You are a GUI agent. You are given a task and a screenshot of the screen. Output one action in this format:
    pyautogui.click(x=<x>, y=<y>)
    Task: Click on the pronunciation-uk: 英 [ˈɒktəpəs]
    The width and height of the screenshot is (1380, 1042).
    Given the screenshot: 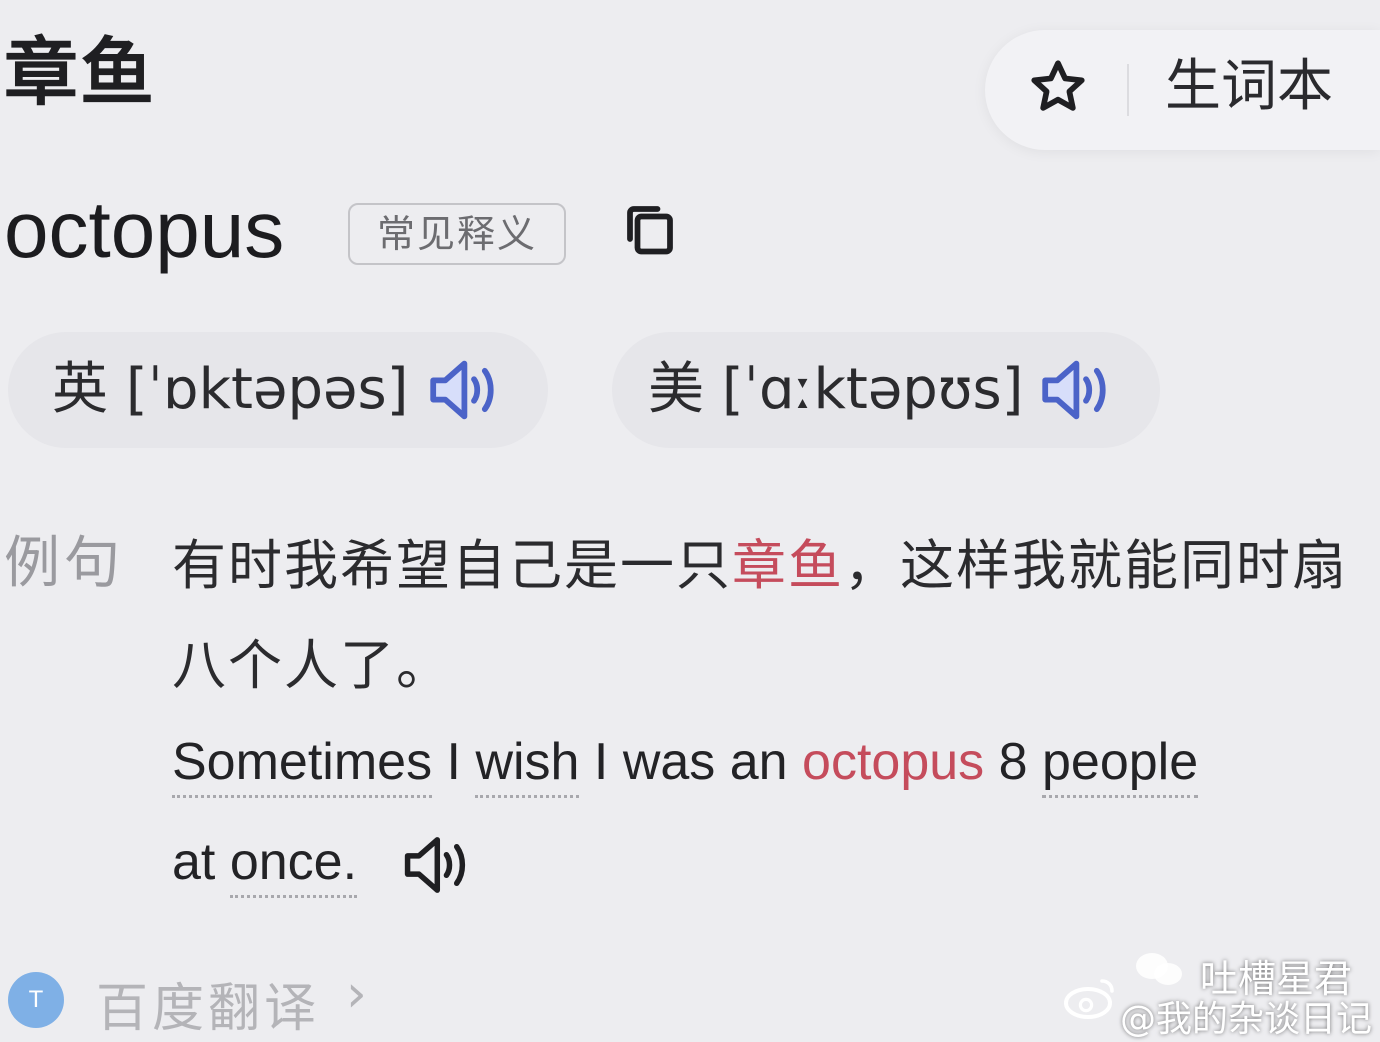 What is the action you would take?
    pyautogui.click(x=278, y=390)
    